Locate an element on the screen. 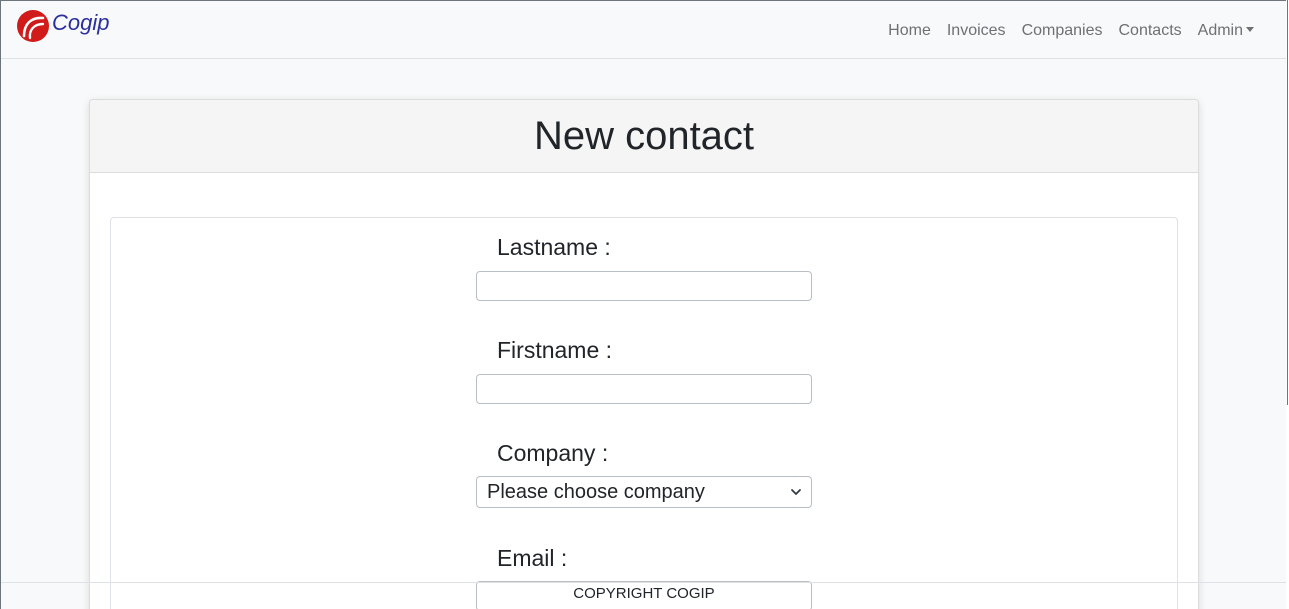  copyright-text: COPYRIGHT COGIP is located at coordinates (644, 593).